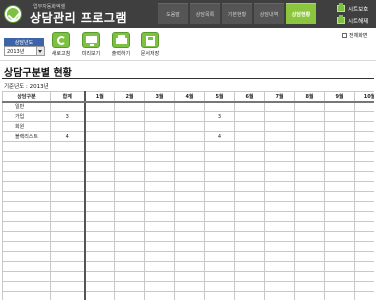  I want to click on chevron-down-icon, so click(40, 51).